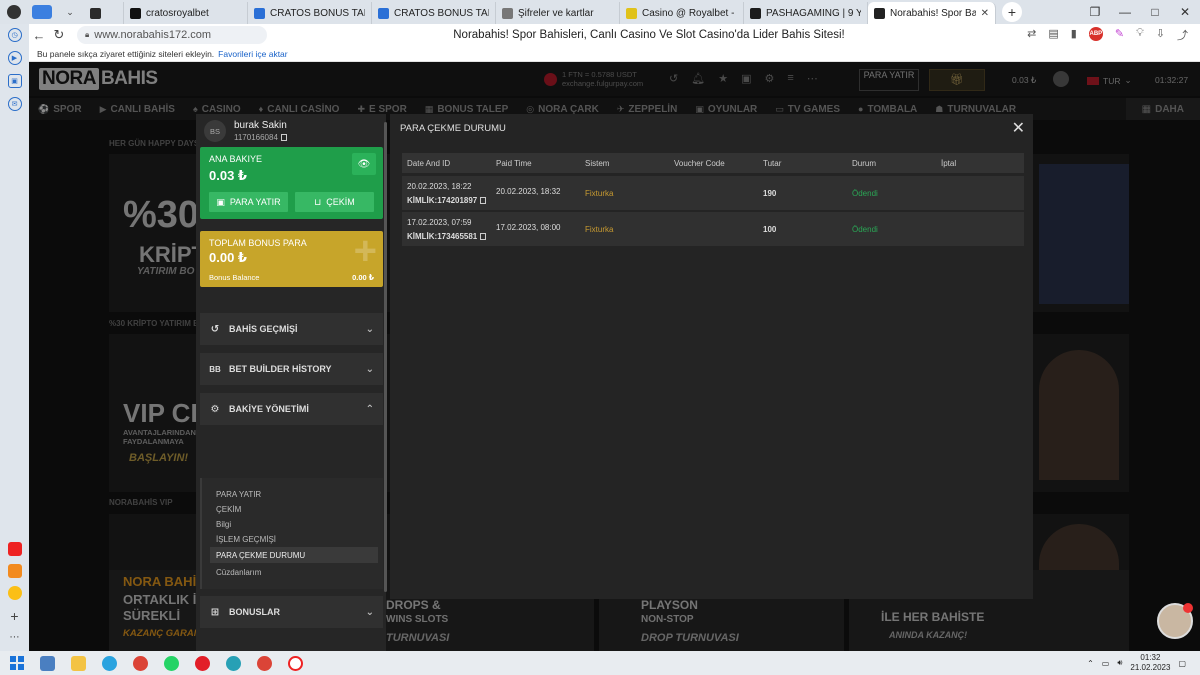 This screenshot has width=1200, height=675. What do you see at coordinates (39, 35) in the screenshot?
I see `back-arrow-icon: ←` at bounding box center [39, 35].